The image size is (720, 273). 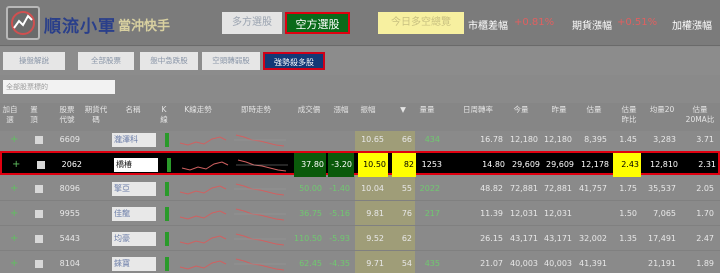 What do you see at coordinates (431, 164) in the screenshot?
I see `volume-ratio-cell: 1253` at bounding box center [431, 164].